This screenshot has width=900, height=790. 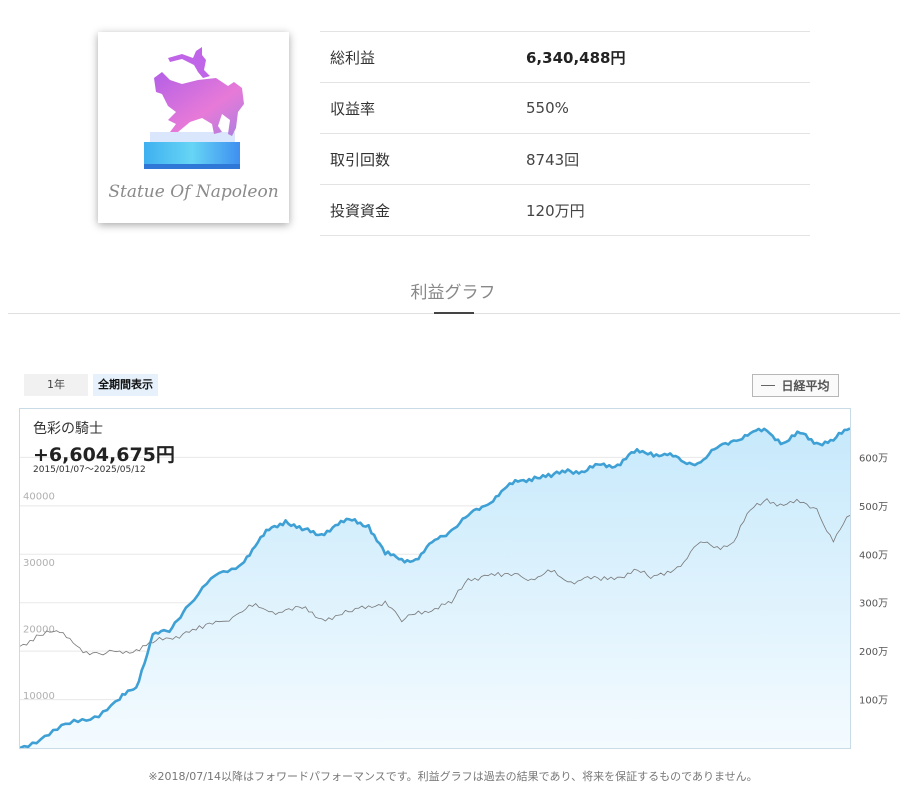 What do you see at coordinates (873, 507) in the screenshot?
I see `y-right-tick-label: 500万` at bounding box center [873, 507].